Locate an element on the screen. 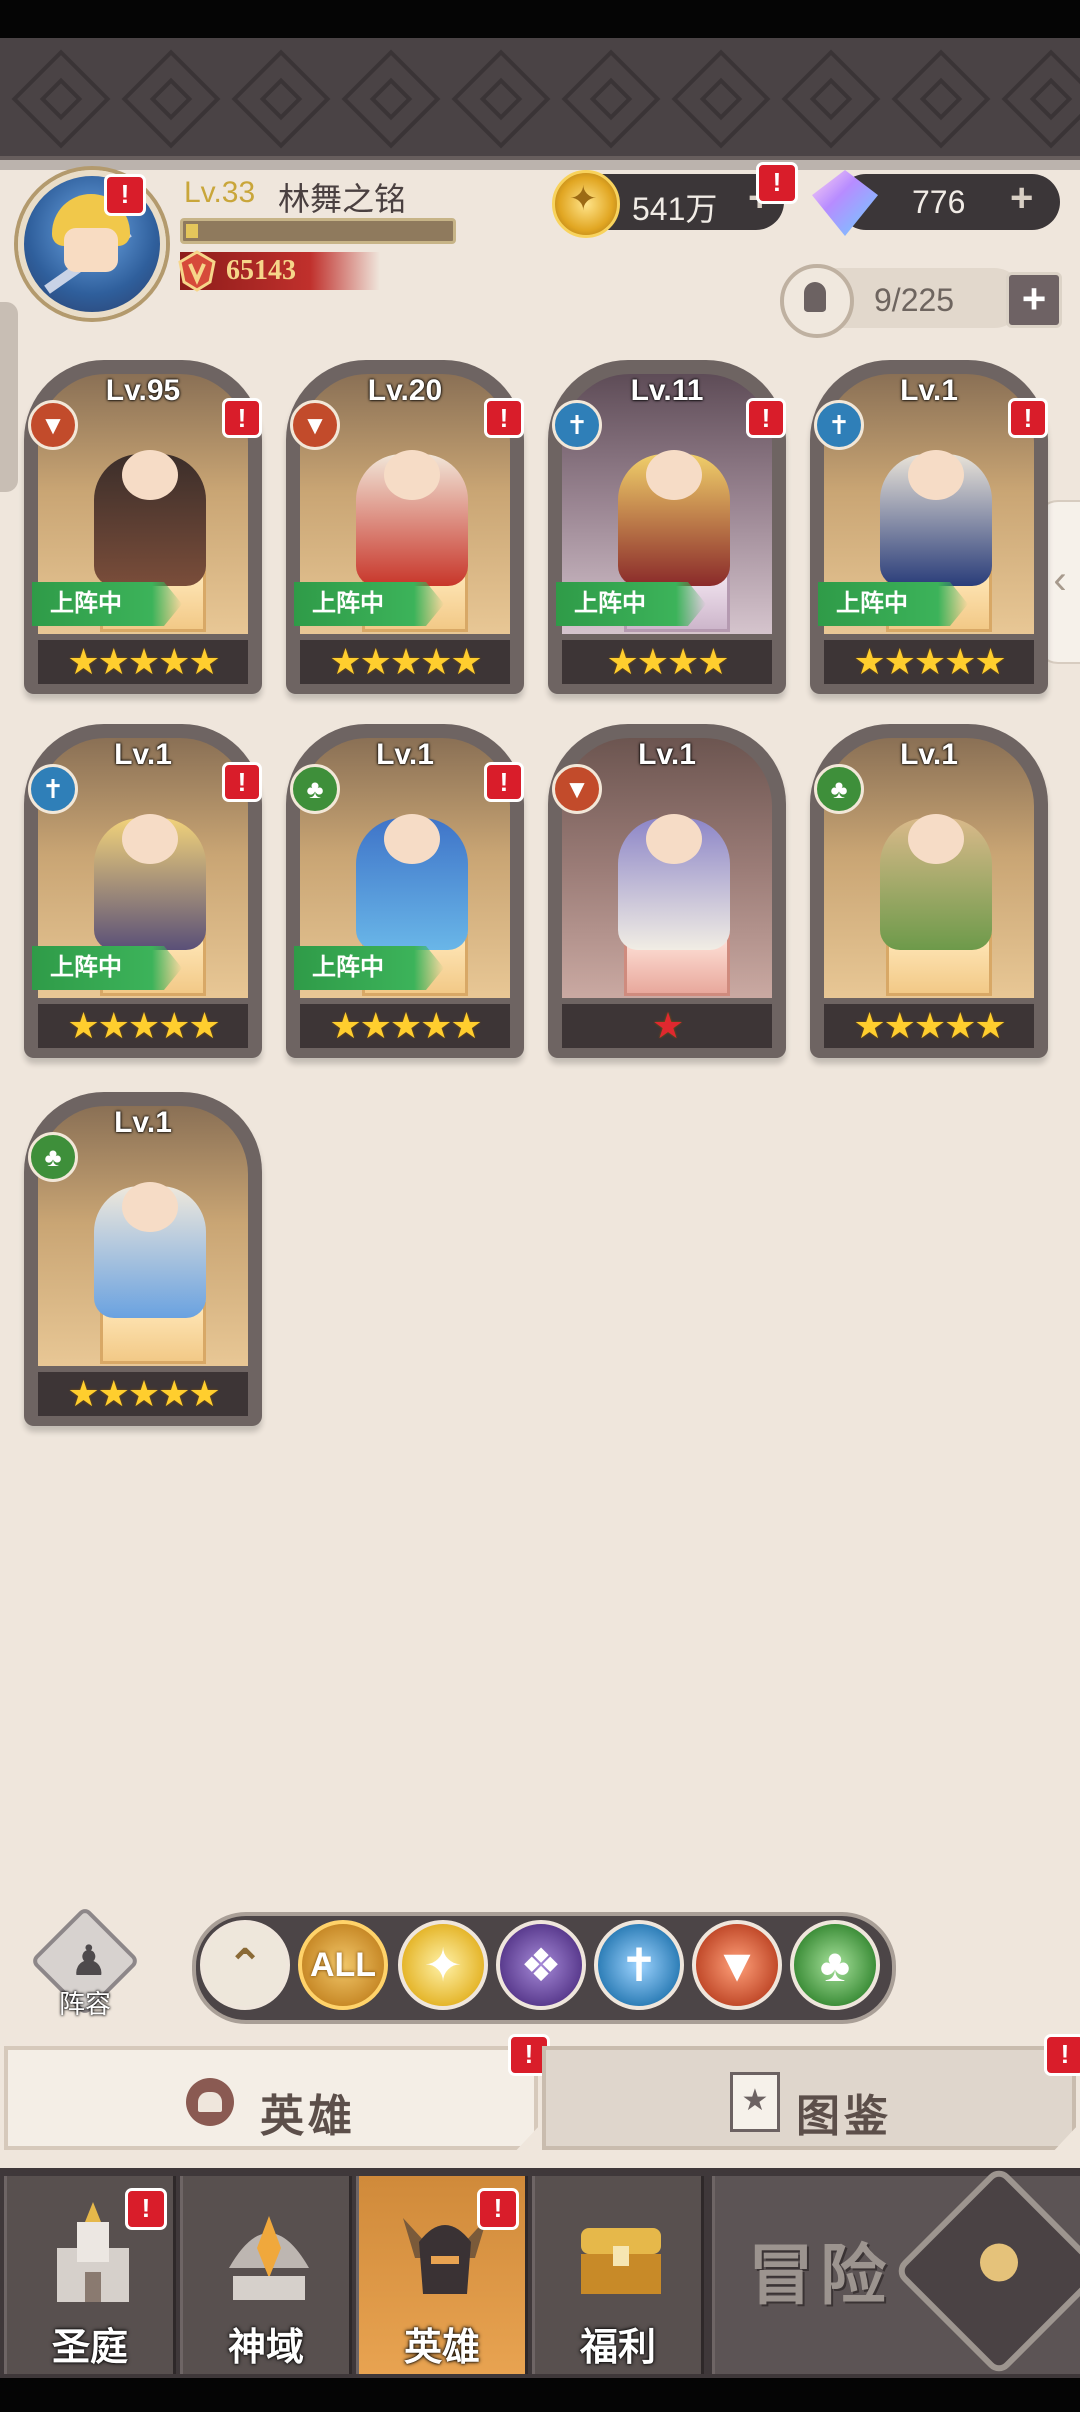  left-drawer-handle is located at coordinates (9, 397).